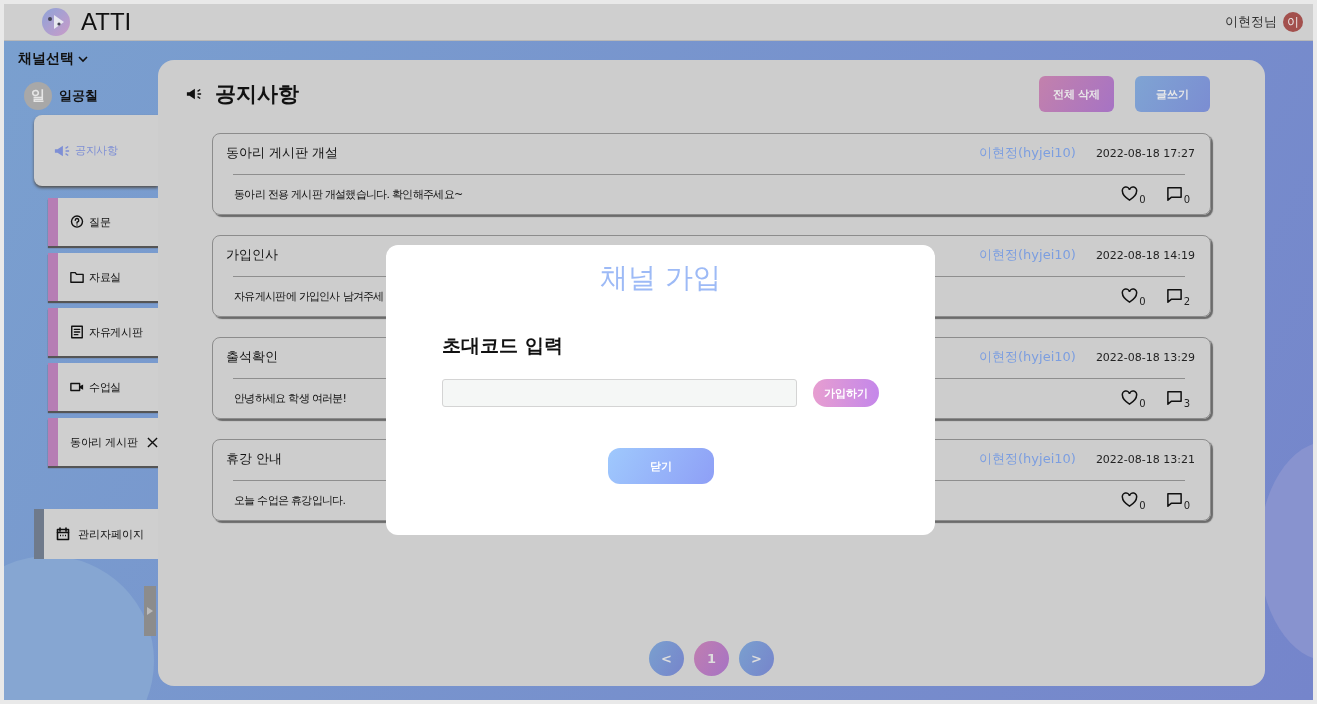 This screenshot has width=1317, height=704. Describe the element at coordinates (619, 393) in the screenshot. I see `invite-code-field` at that location.